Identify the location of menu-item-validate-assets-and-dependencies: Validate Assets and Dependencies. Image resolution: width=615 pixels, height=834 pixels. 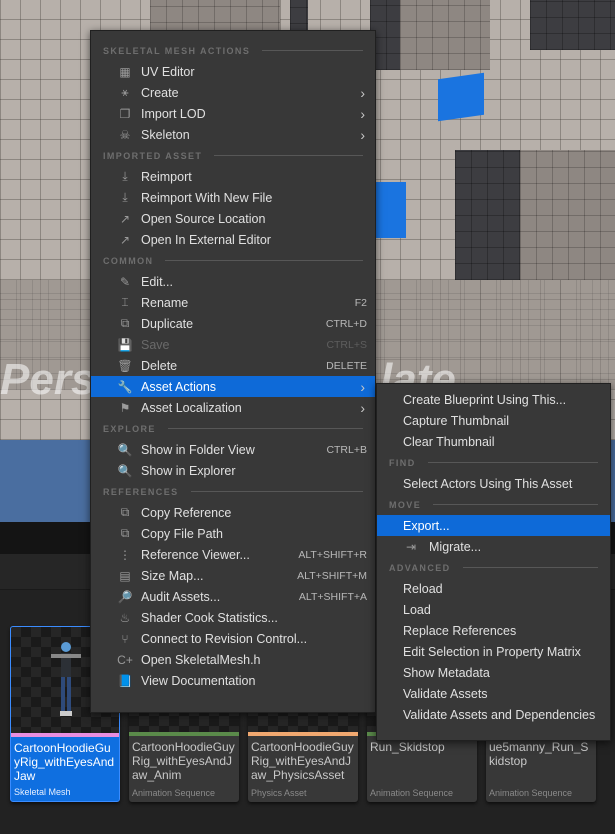
(493, 714).